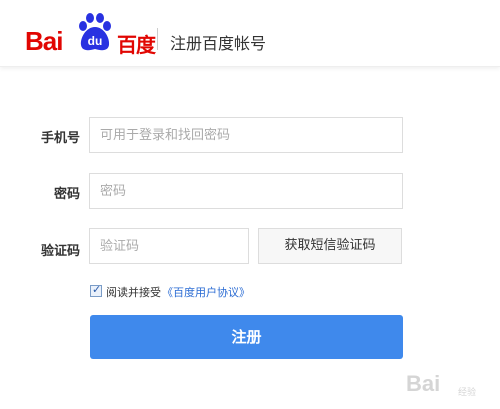 The image size is (500, 409). I want to click on checkbox-checked-icon: ✓, so click(97, 289).